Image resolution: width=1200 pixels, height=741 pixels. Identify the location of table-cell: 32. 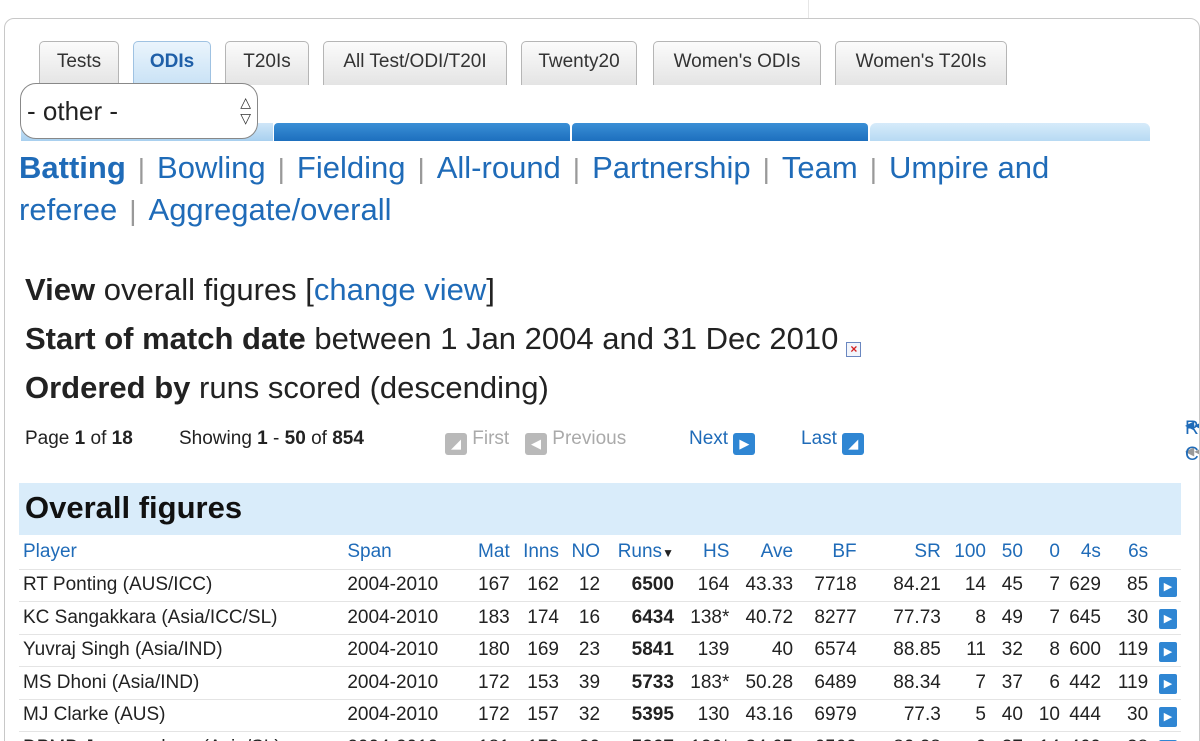
(584, 715).